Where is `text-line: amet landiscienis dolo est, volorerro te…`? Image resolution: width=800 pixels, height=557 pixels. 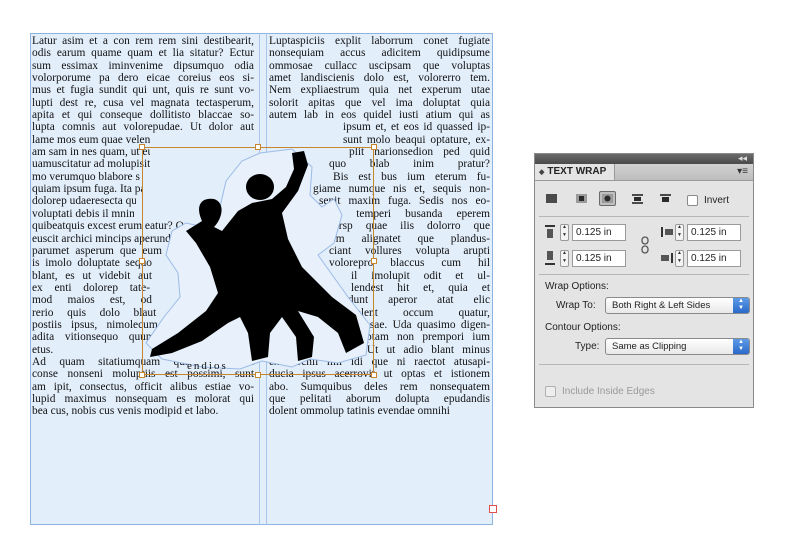
text-line: amet landiscienis dolo est, volorerro te… is located at coordinates (379, 78).